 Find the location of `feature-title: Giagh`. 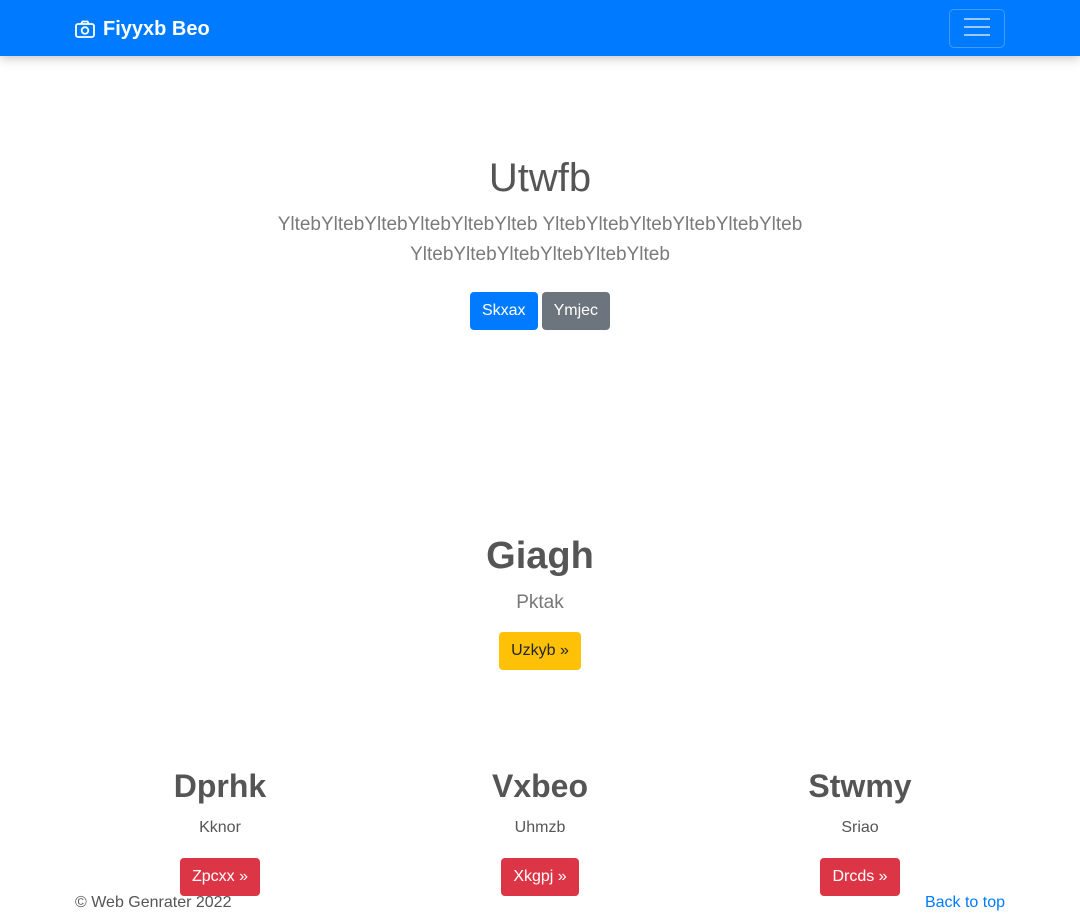

feature-title: Giagh is located at coordinates (540, 556).